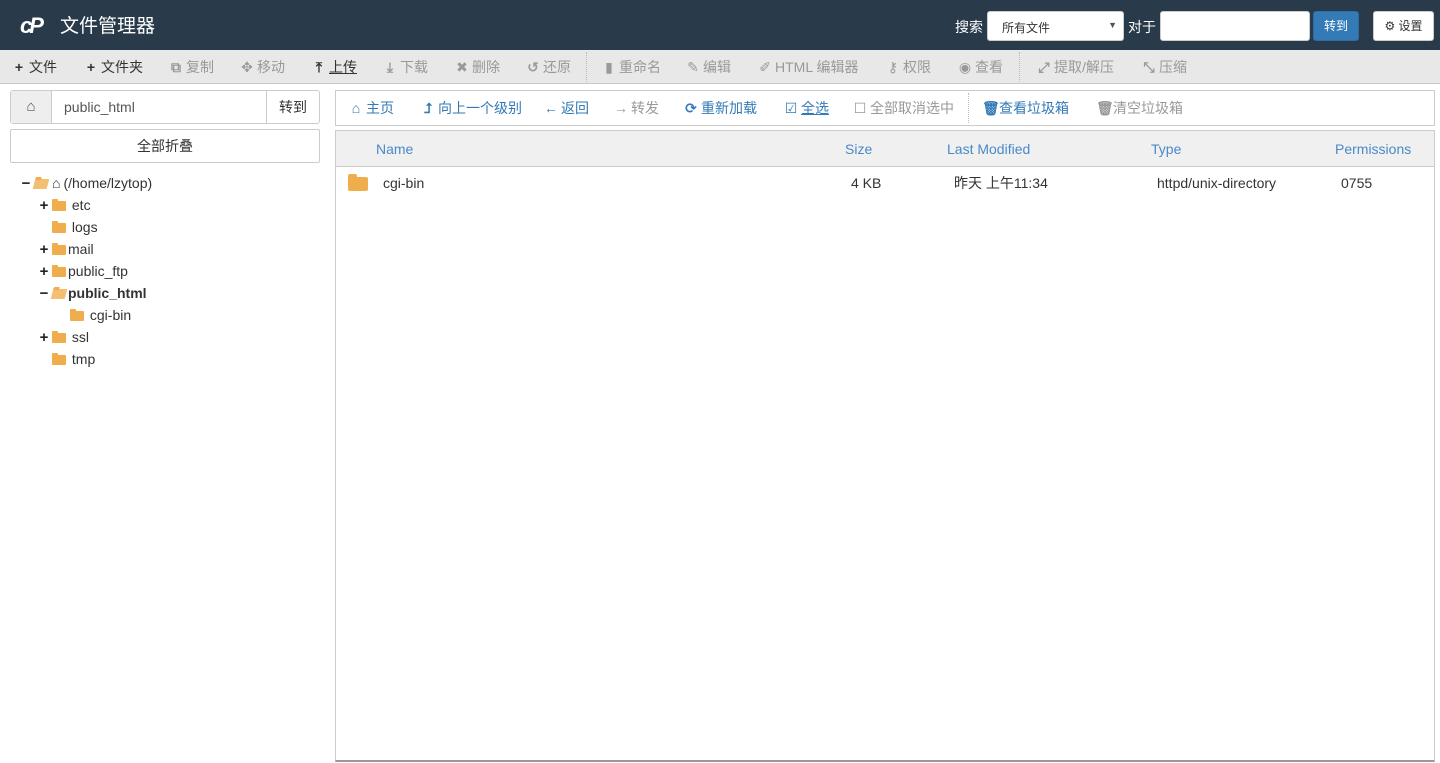 This screenshot has width=1440, height=763. Describe the element at coordinates (1166, 149) in the screenshot. I see `column-header-type: Type` at that location.